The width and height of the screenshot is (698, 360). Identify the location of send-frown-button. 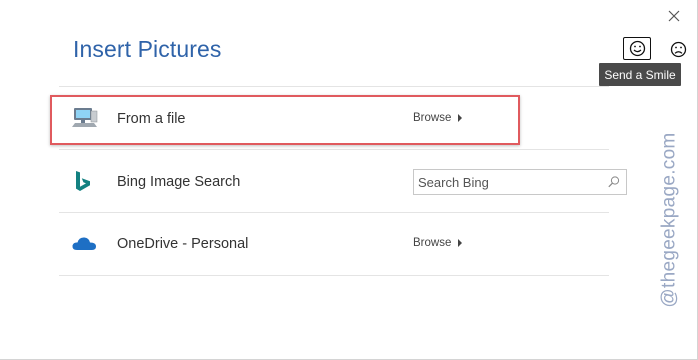
(678, 49).